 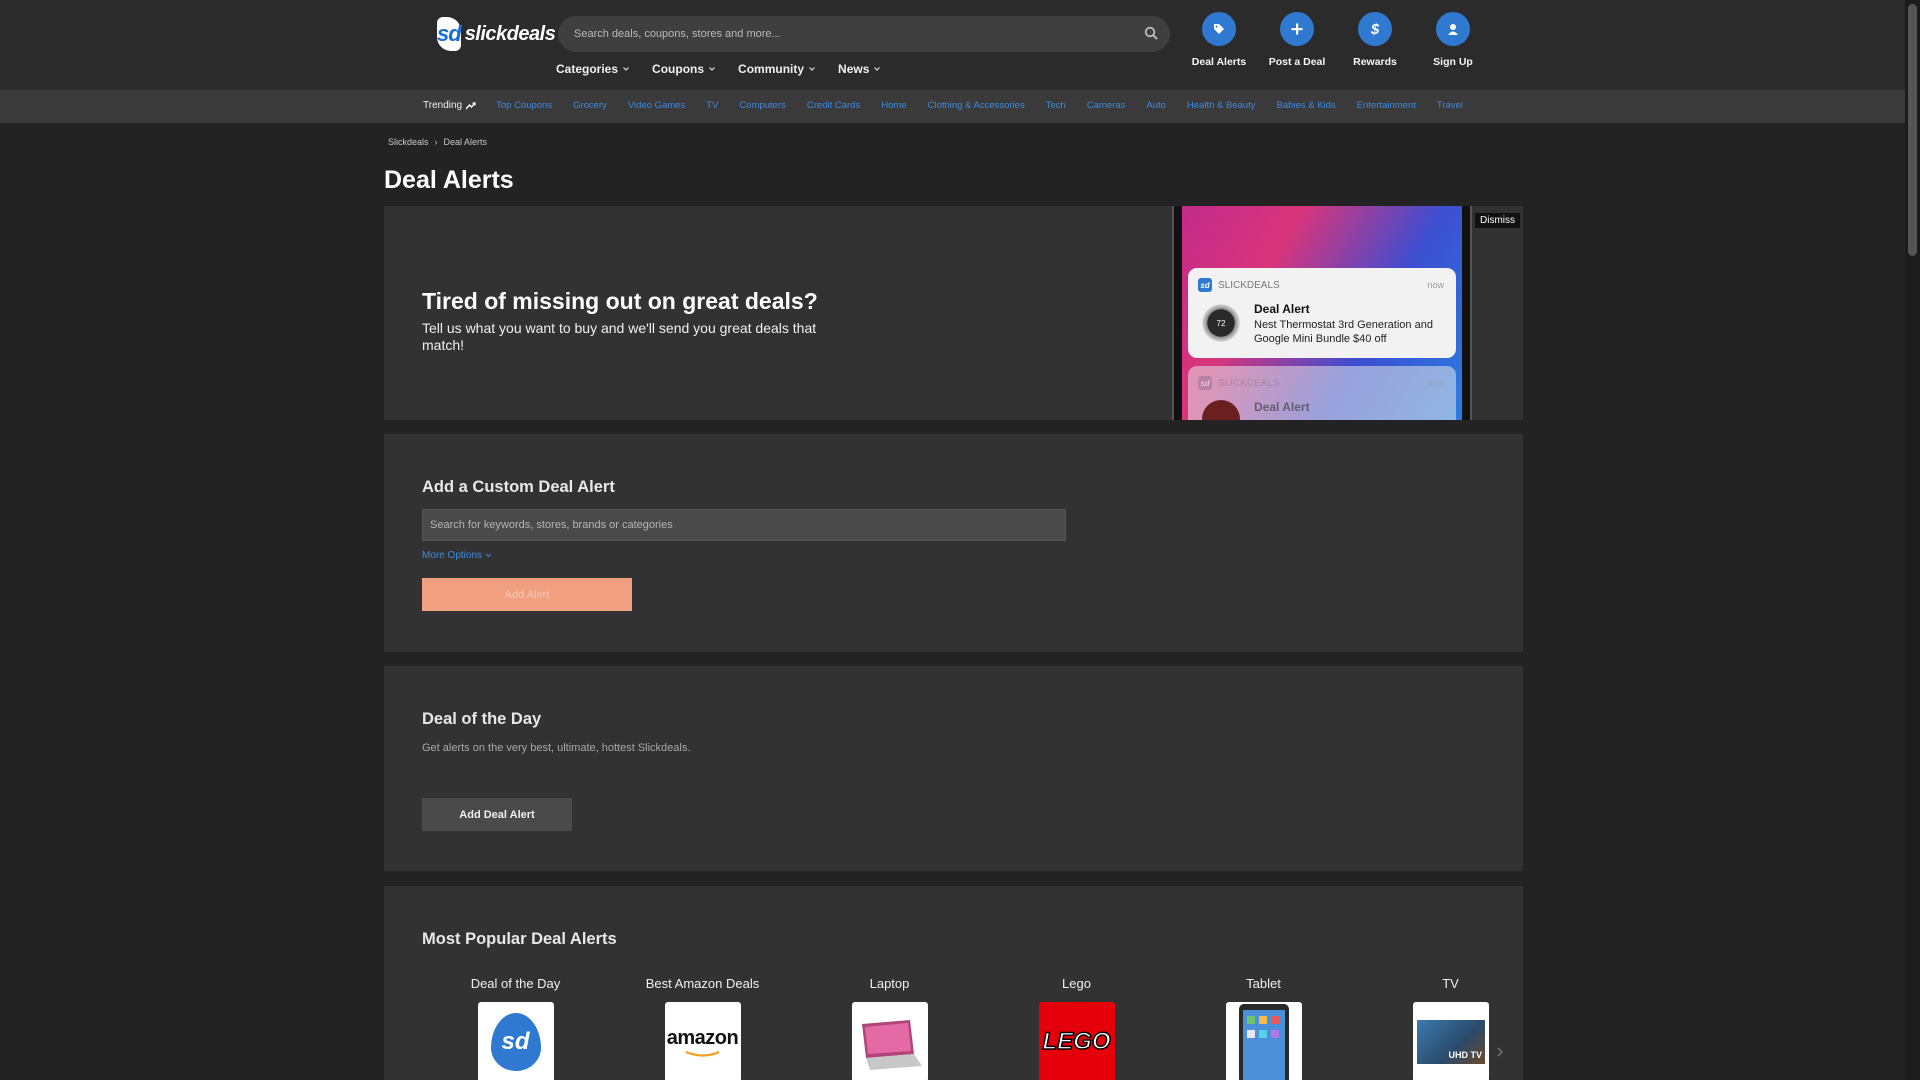 What do you see at coordinates (457, 555) in the screenshot?
I see `more-options-link: More Options` at bounding box center [457, 555].